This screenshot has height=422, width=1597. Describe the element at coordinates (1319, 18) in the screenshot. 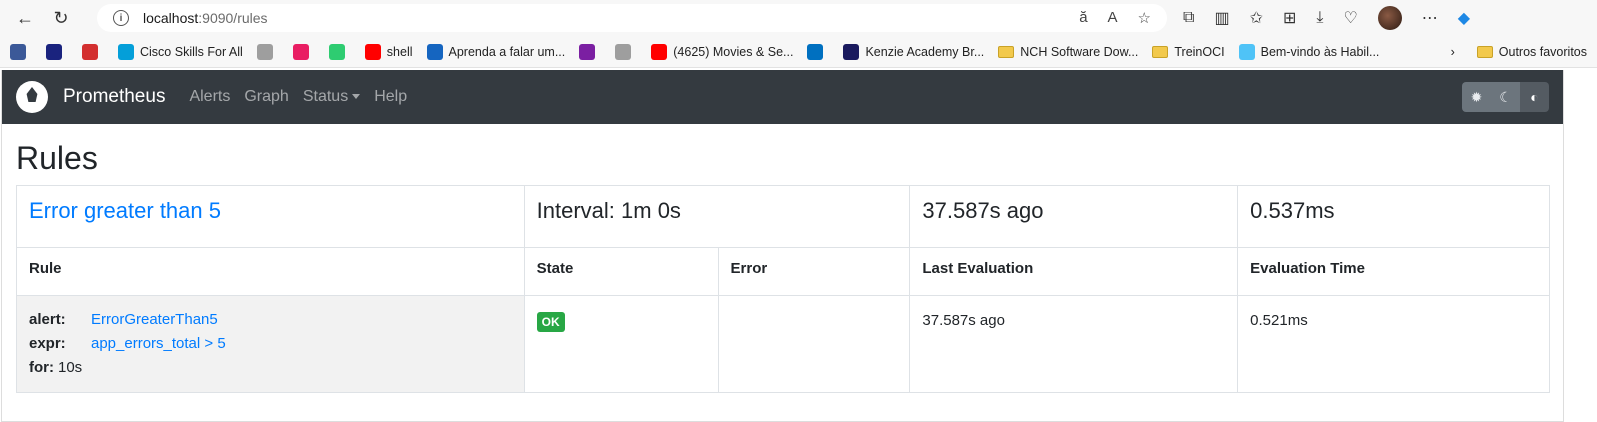

I see `downloads-icon: ⤓` at that location.